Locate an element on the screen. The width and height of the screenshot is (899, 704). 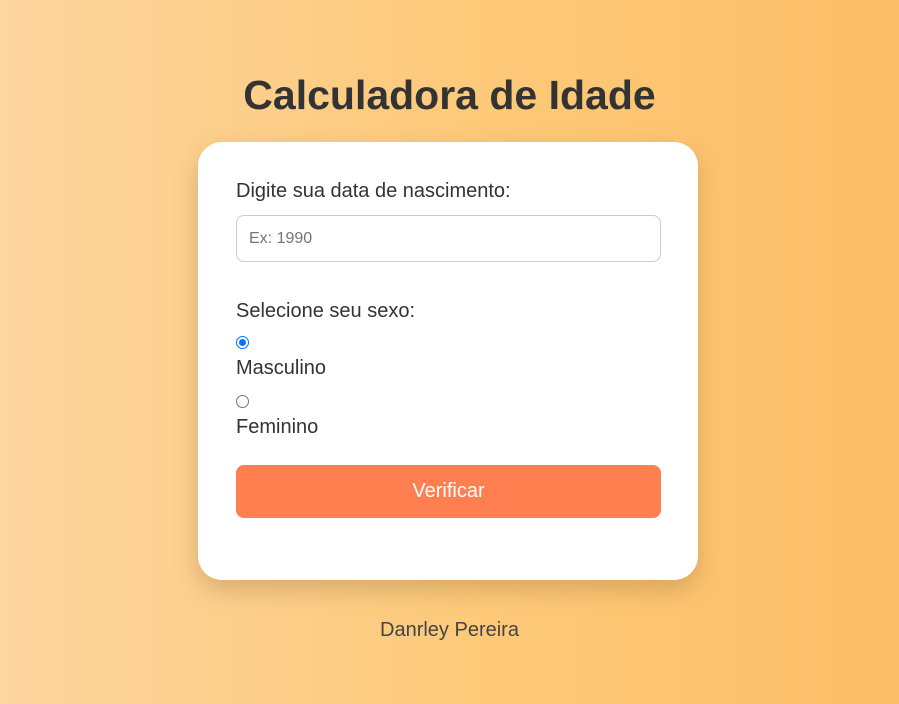
sex-label: Selecione seu sexo: is located at coordinates (326, 311).